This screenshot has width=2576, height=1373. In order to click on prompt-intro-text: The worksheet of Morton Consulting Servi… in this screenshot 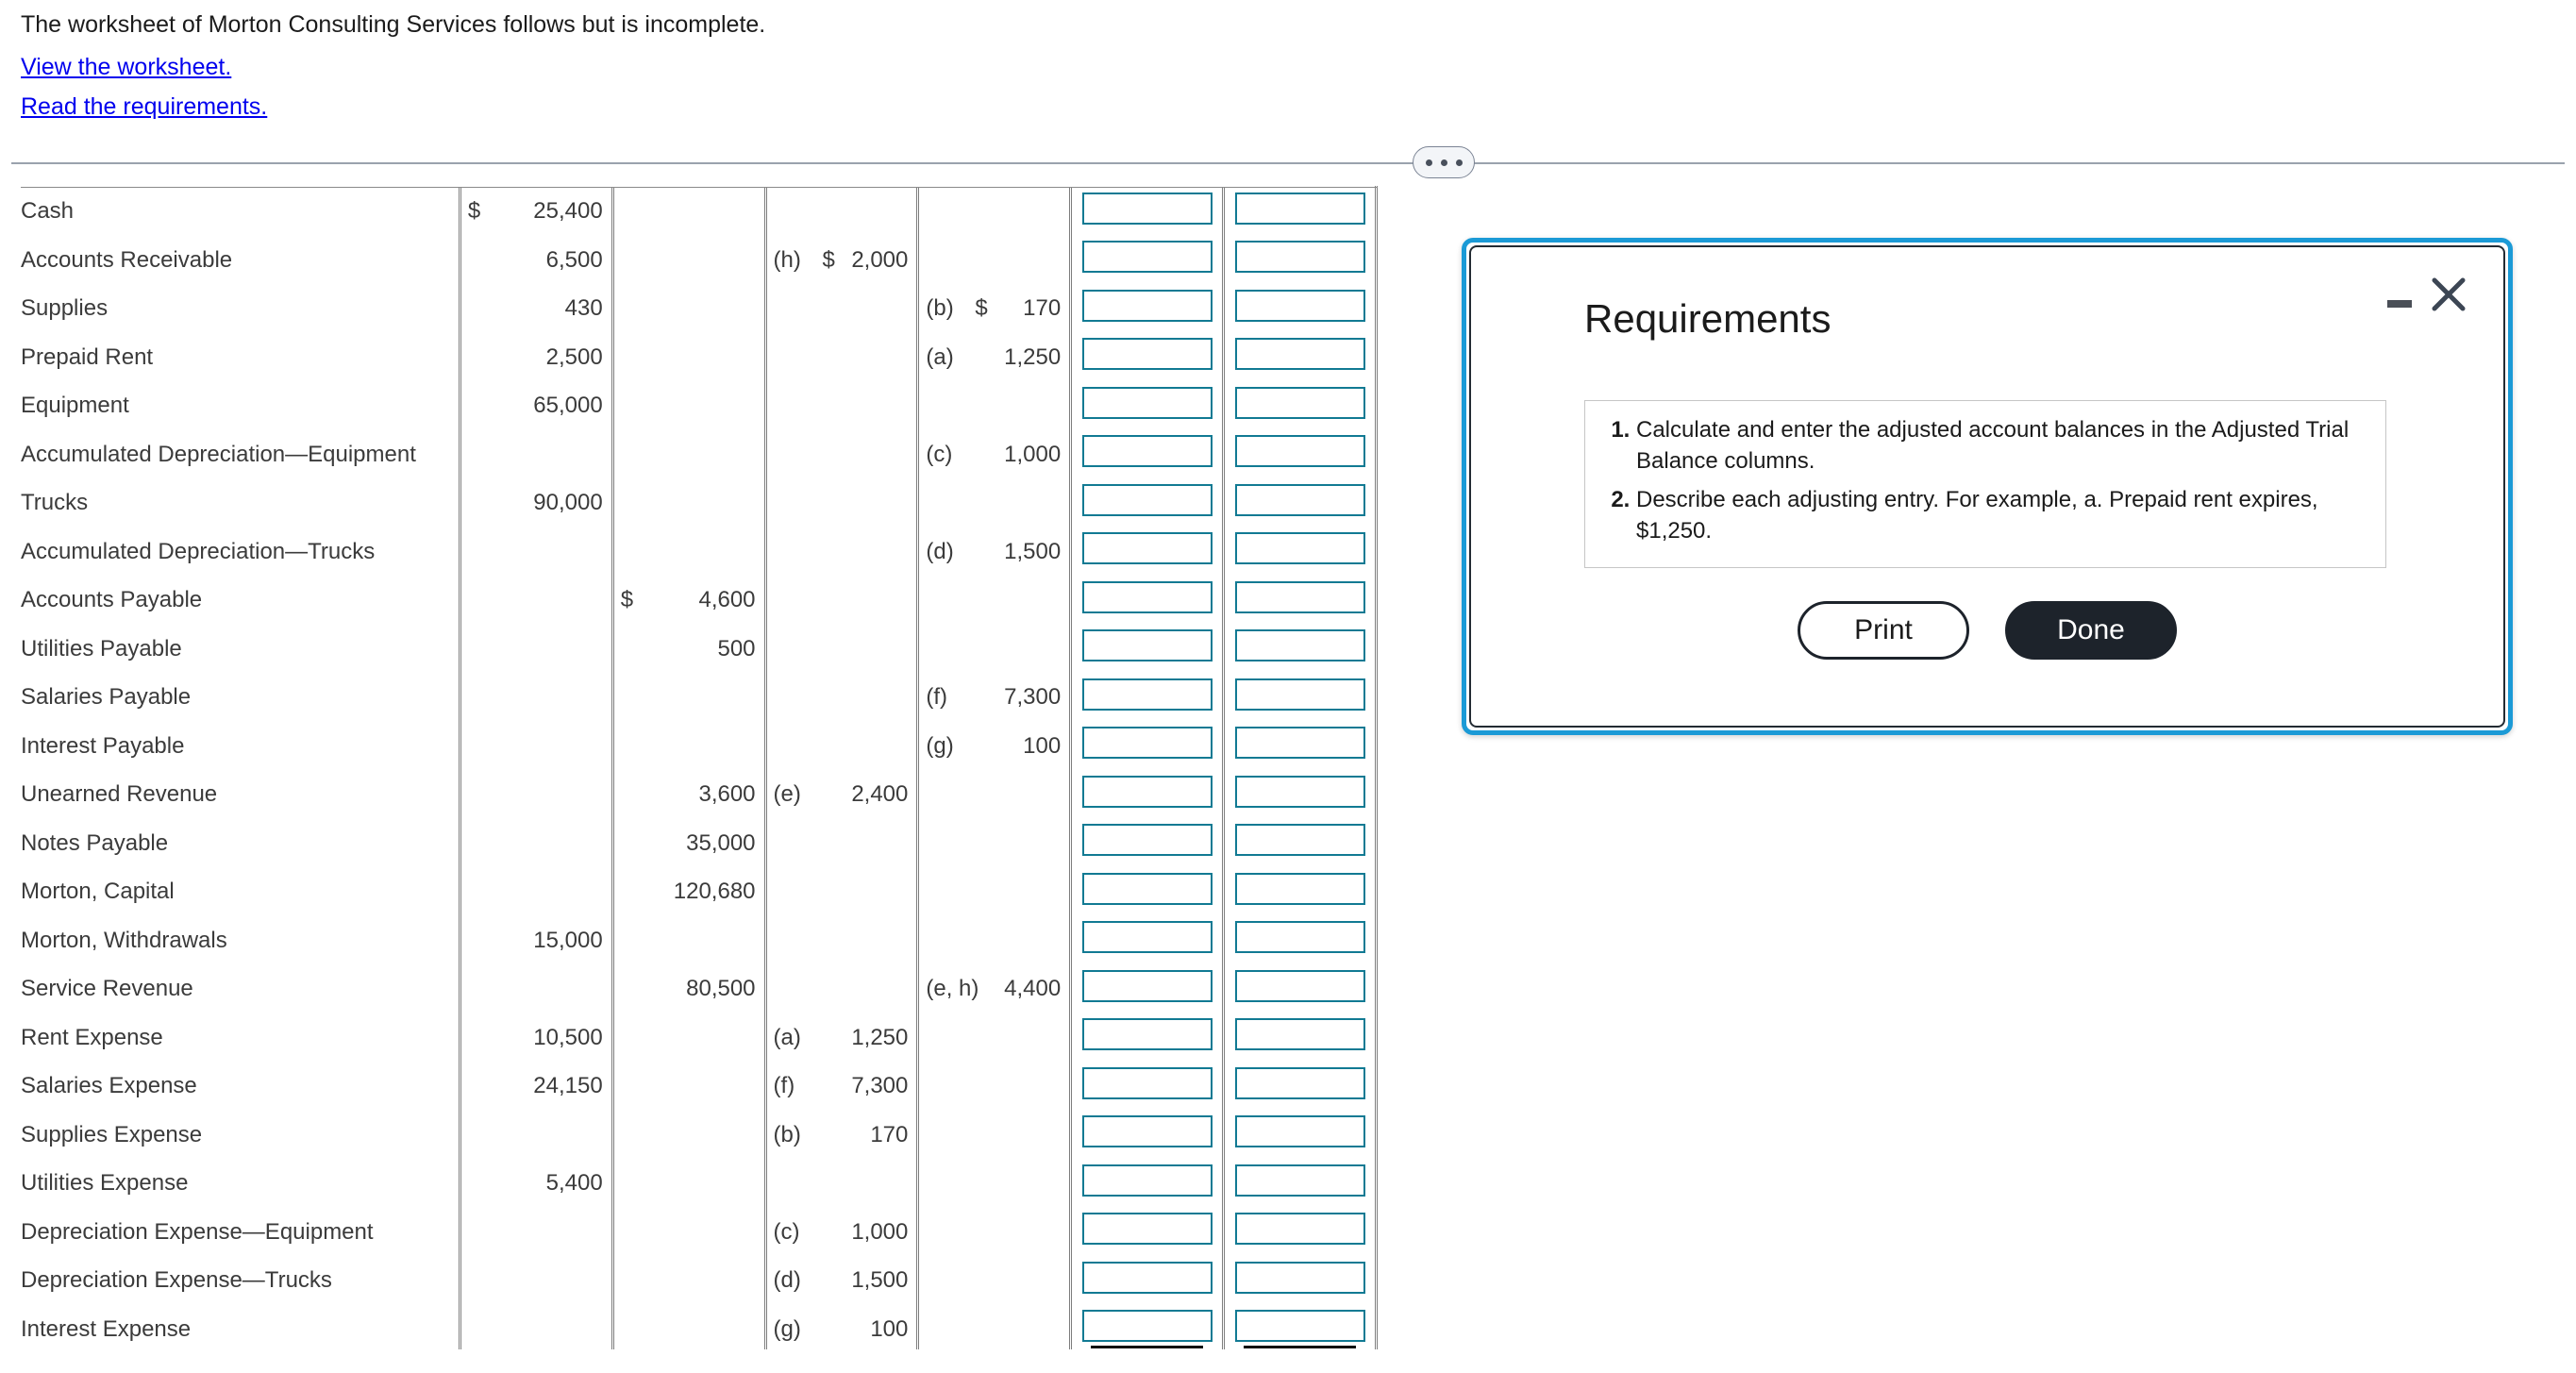, I will do `click(393, 24)`.